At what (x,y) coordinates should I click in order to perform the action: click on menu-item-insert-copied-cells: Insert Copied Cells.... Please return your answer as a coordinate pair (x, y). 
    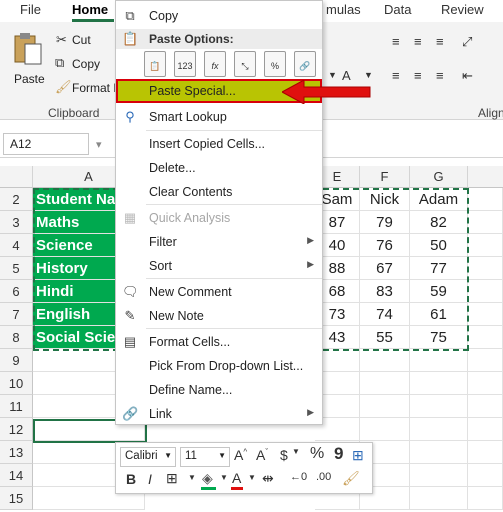
    Looking at the image, I should click on (219, 144).